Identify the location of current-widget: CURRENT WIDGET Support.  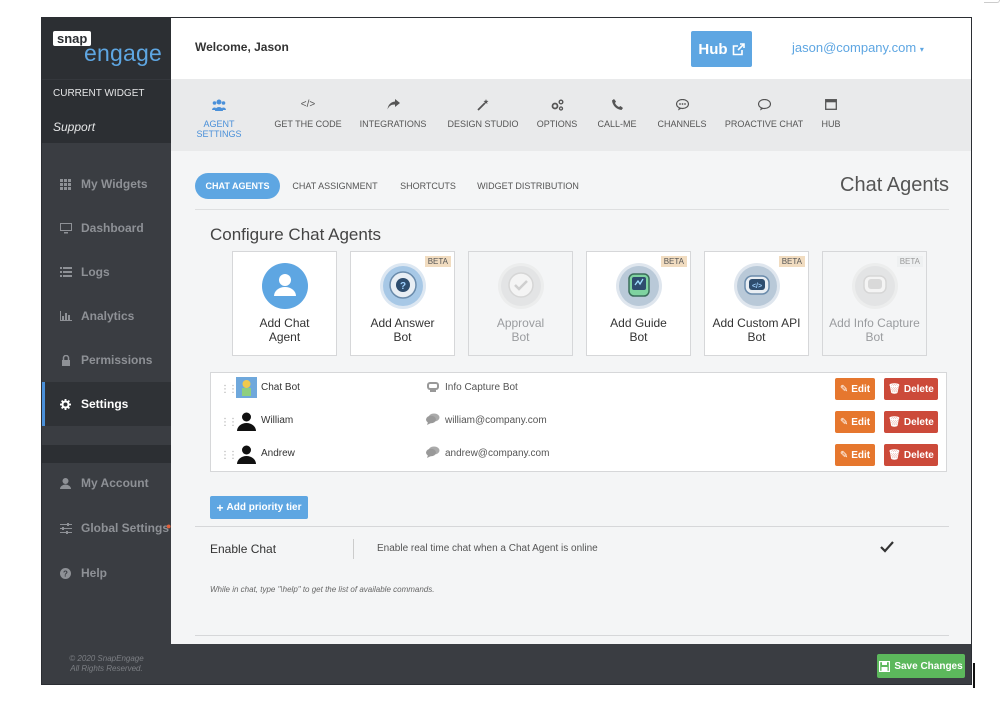
(106, 111).